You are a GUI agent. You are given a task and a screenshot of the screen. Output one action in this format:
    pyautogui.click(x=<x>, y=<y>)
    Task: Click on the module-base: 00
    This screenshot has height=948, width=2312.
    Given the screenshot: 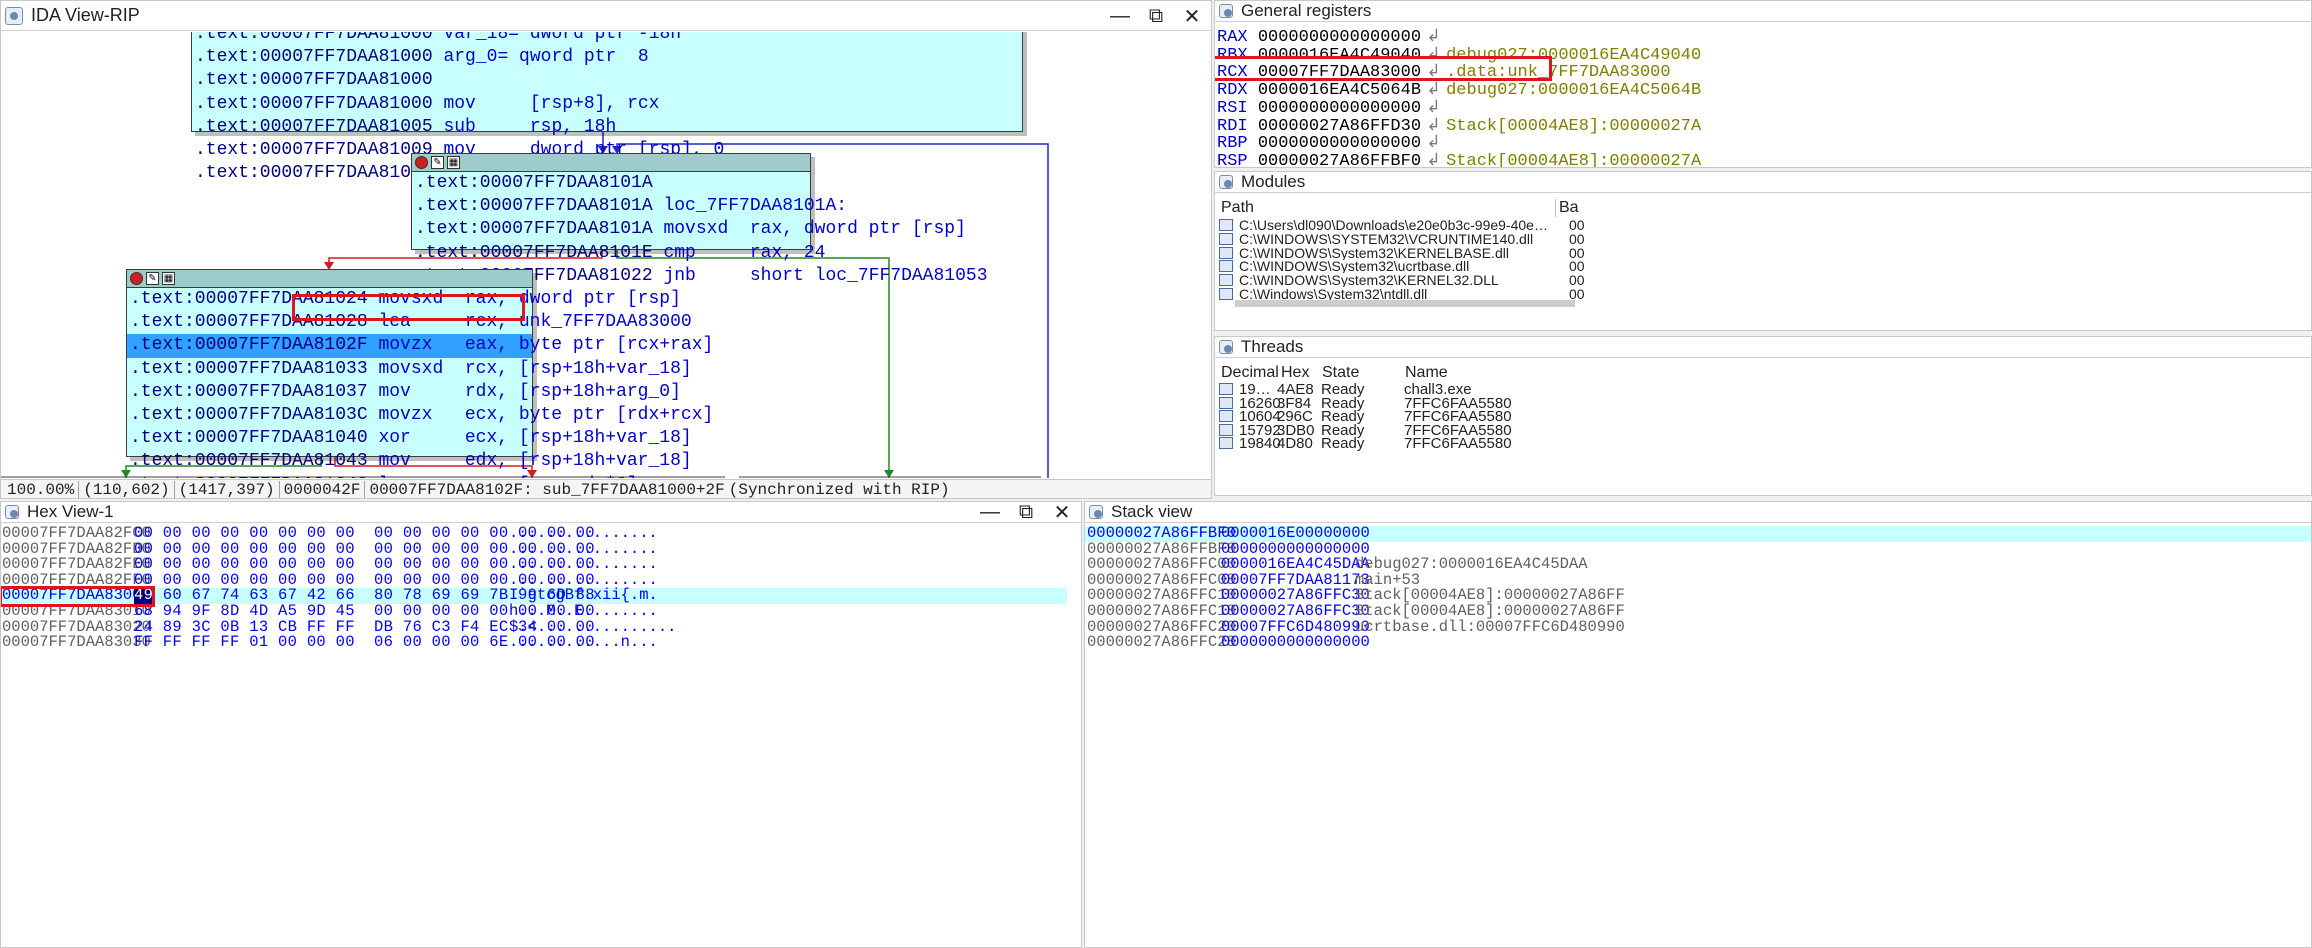 What is the action you would take?
    pyautogui.click(x=1577, y=225)
    